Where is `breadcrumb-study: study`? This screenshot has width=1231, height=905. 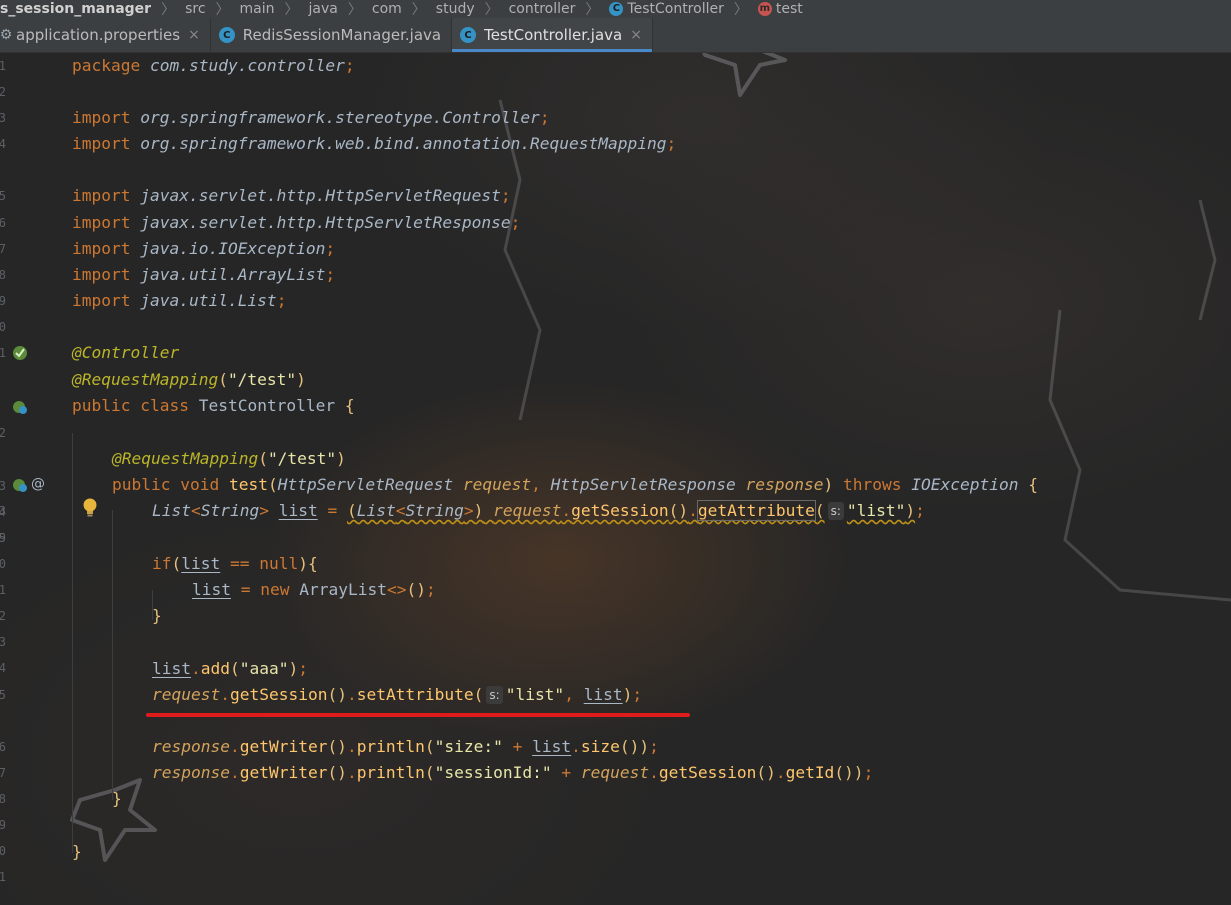 breadcrumb-study: study is located at coordinates (455, 9).